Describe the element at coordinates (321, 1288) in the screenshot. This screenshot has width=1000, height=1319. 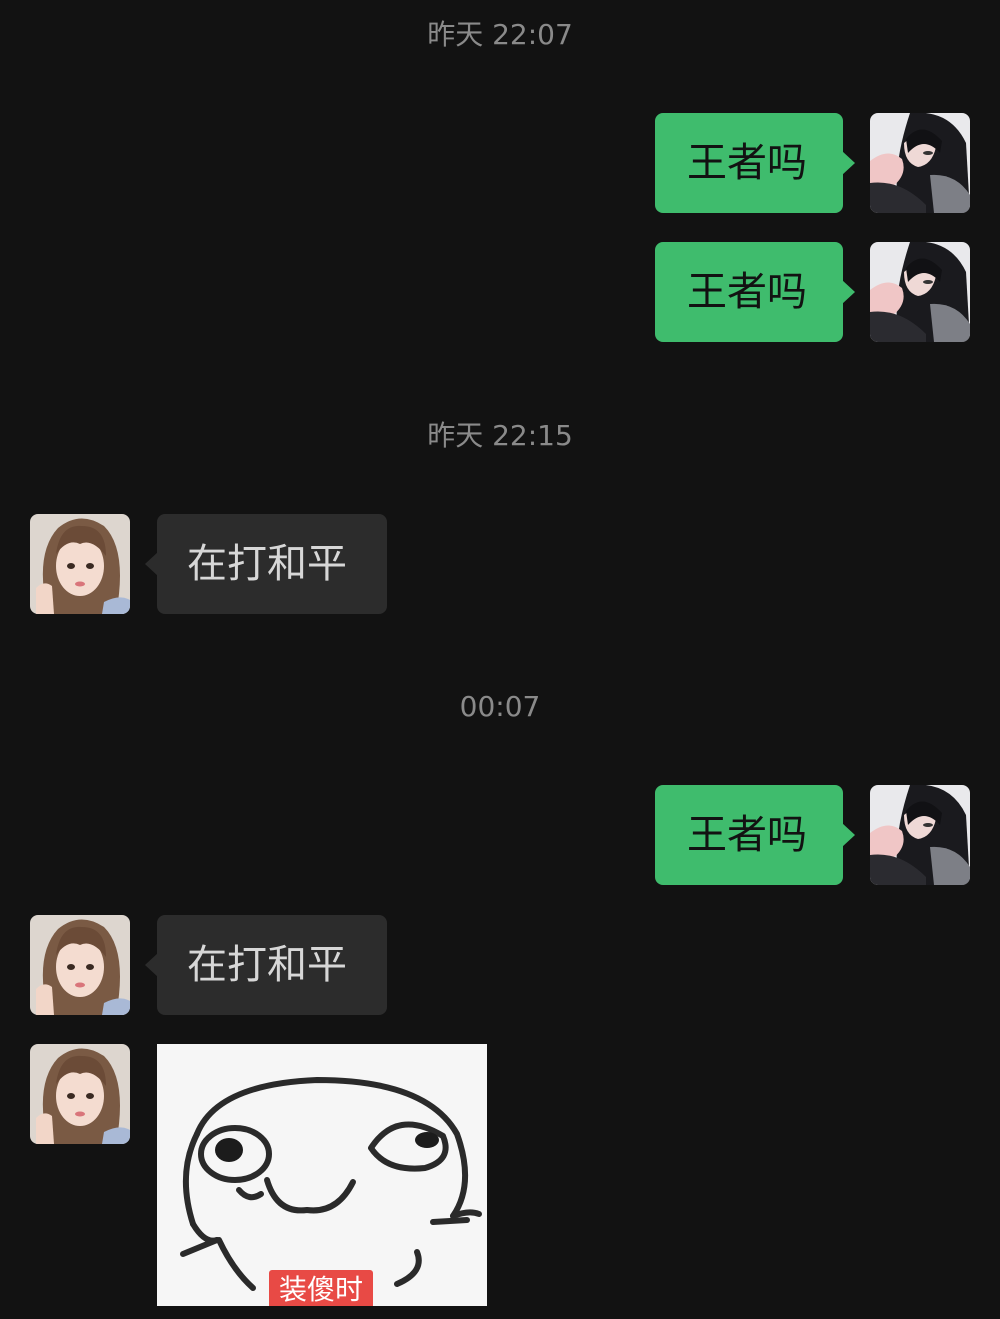
I see `sticker-caption: 装傻时` at that location.